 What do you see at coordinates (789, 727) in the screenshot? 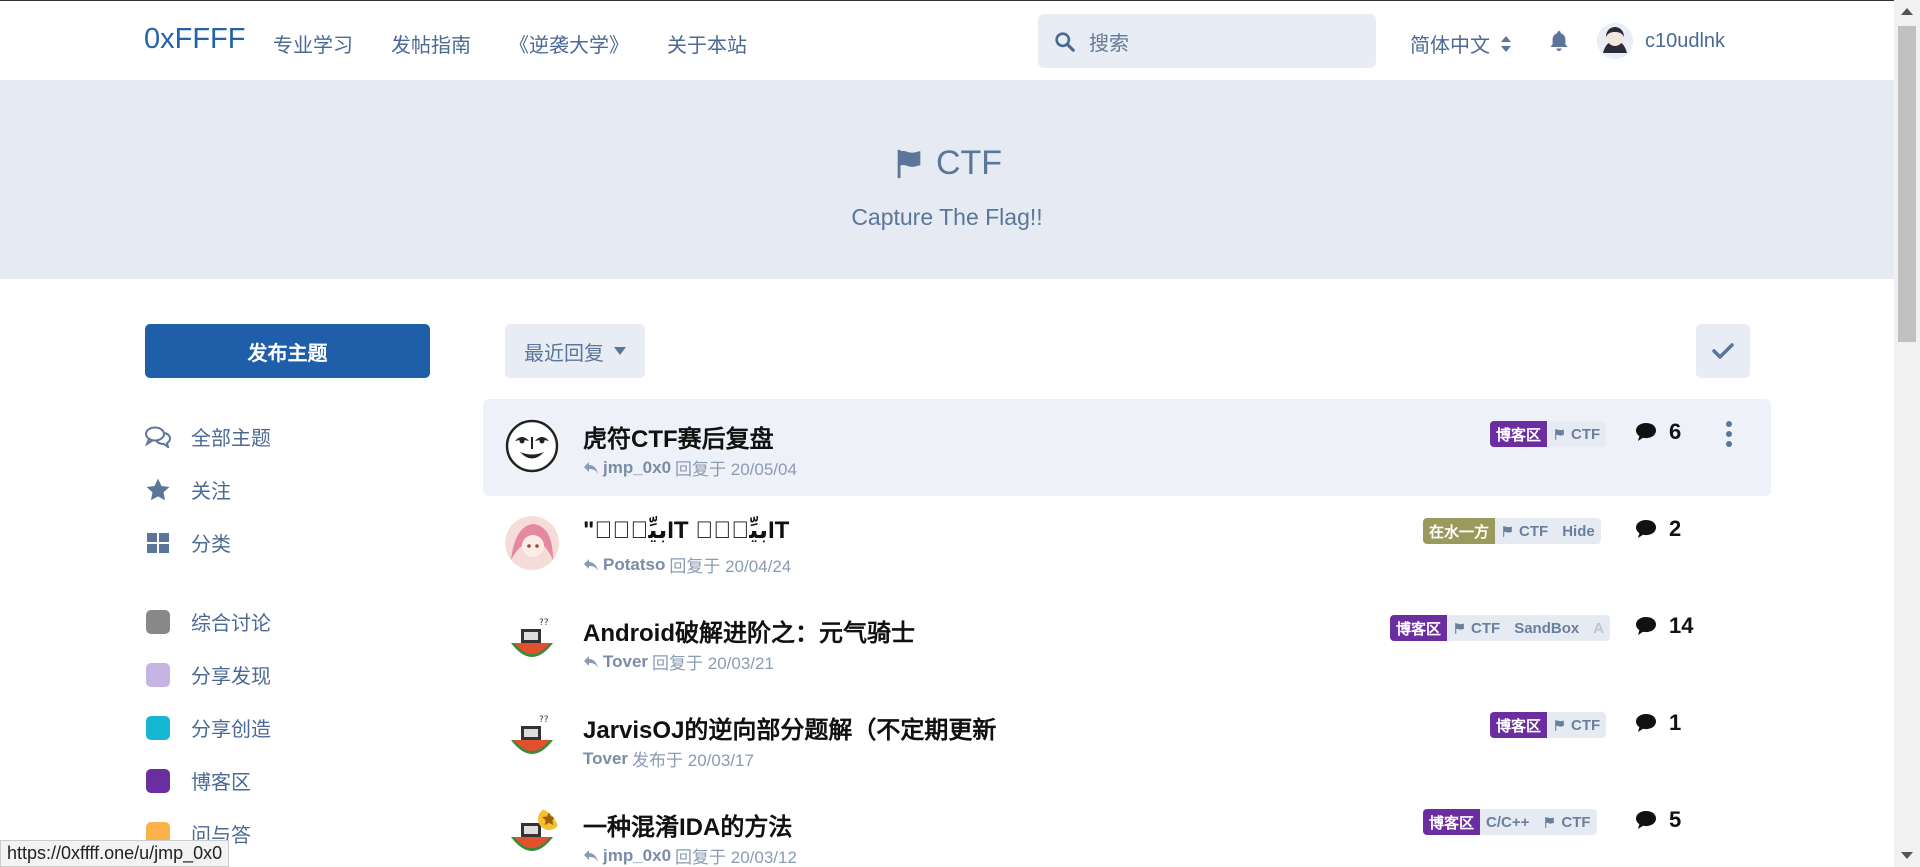
I see `discussion-title: JarvisOJ的逆向部分题解（不定期更新` at bounding box center [789, 727].